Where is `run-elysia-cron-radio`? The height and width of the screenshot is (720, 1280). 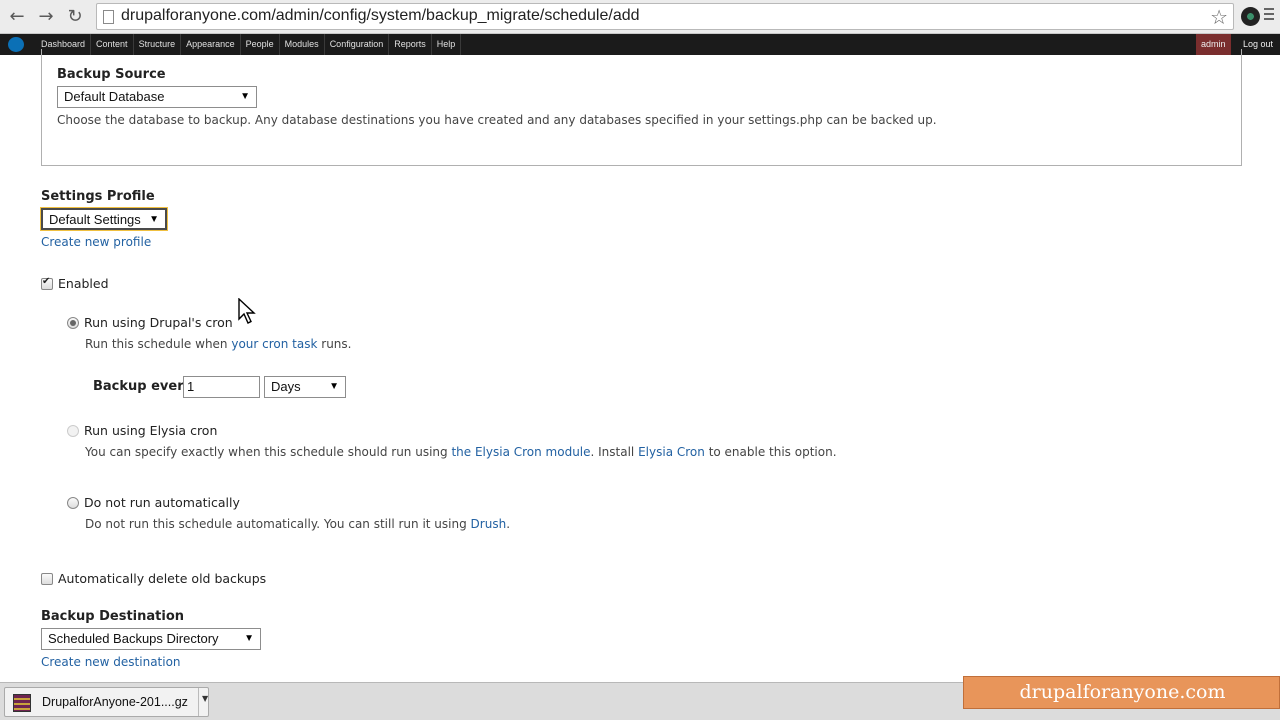
run-elysia-cron-radio is located at coordinates (73, 431).